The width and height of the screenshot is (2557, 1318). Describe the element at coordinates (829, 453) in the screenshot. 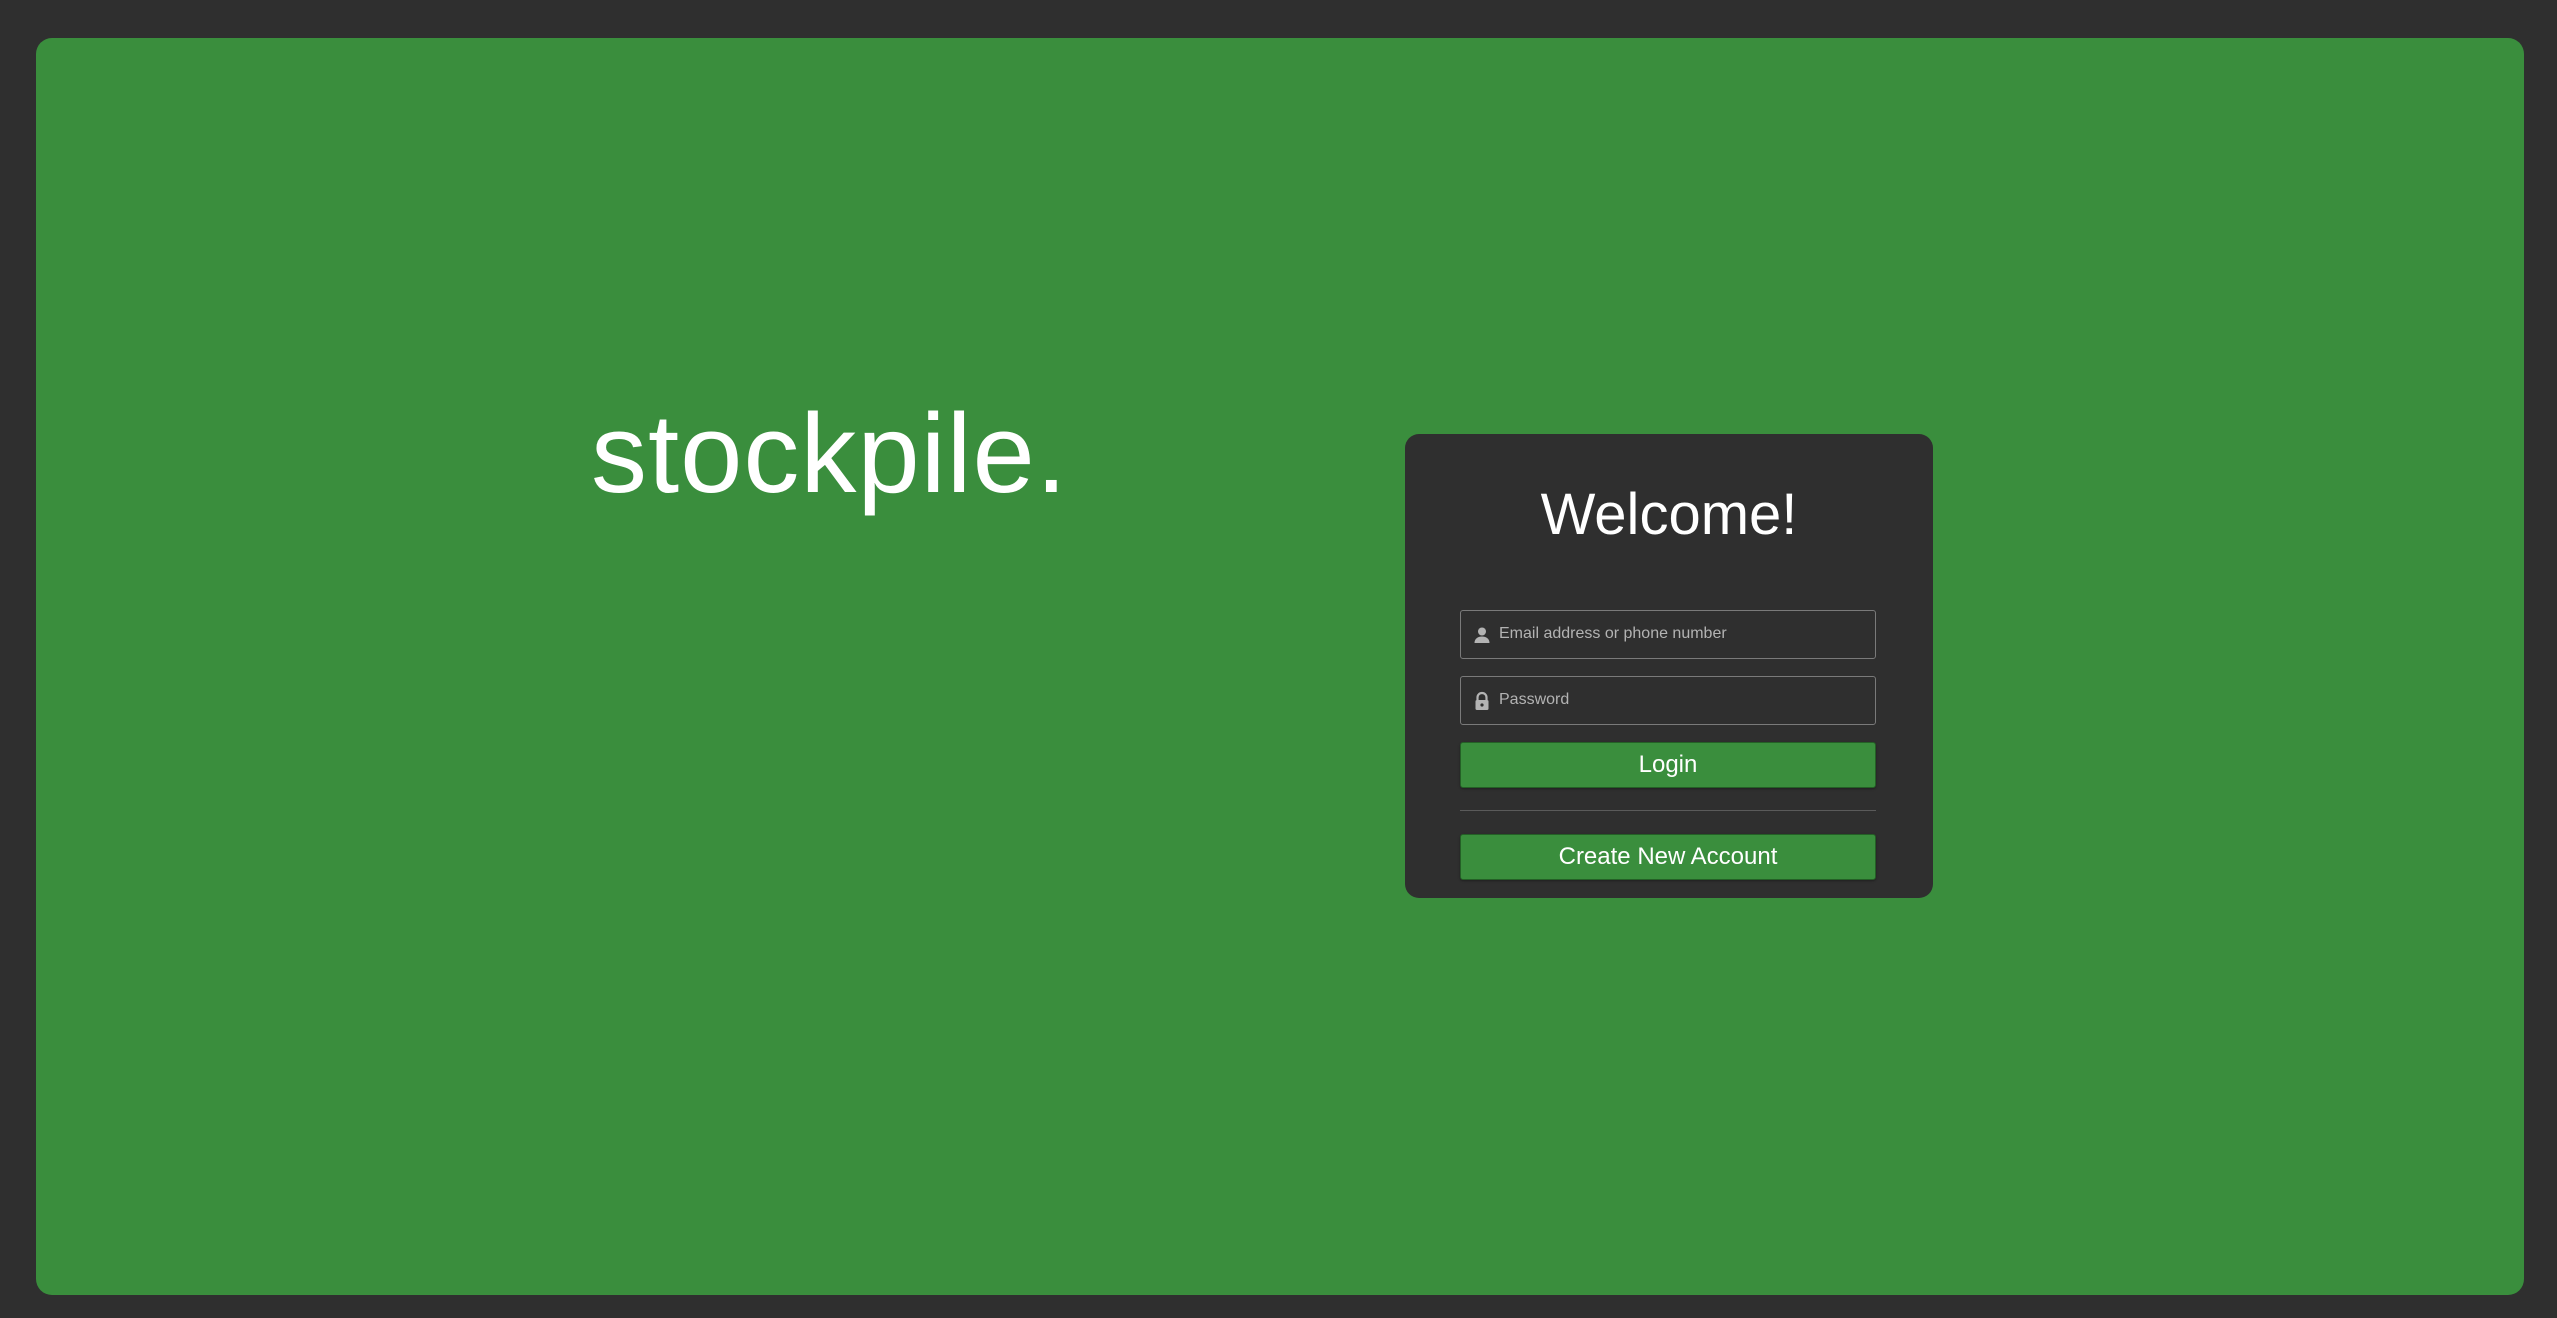

I see `brand-logo-text: stockpile.` at that location.